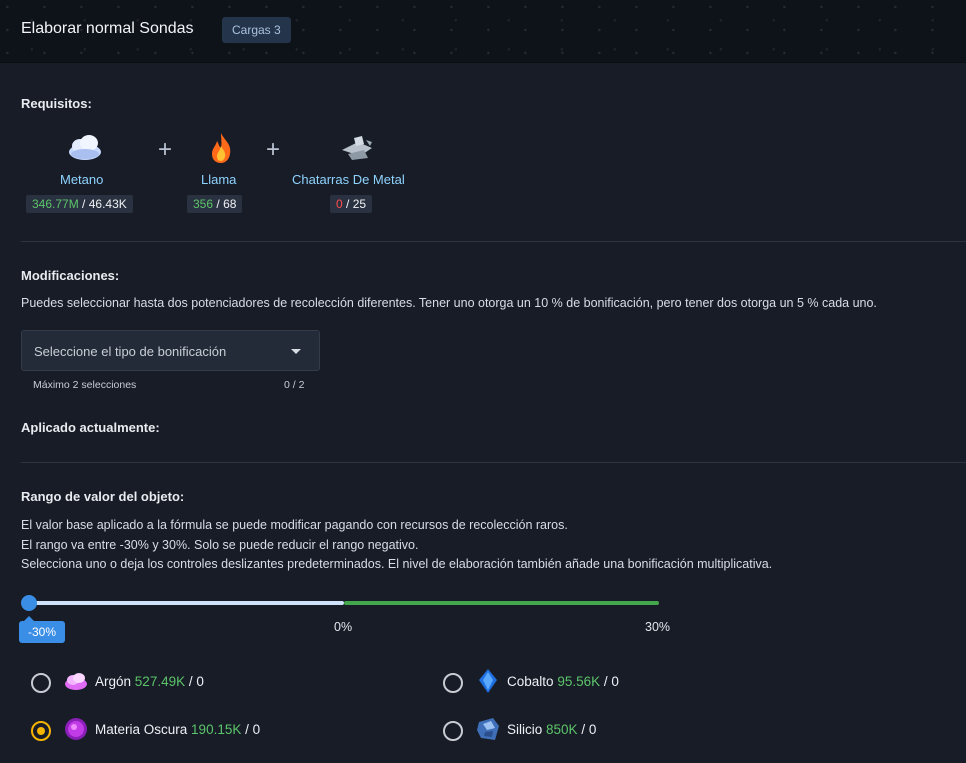 The width and height of the screenshot is (966, 763). Describe the element at coordinates (41, 731) in the screenshot. I see `resource-radio-selected` at that location.